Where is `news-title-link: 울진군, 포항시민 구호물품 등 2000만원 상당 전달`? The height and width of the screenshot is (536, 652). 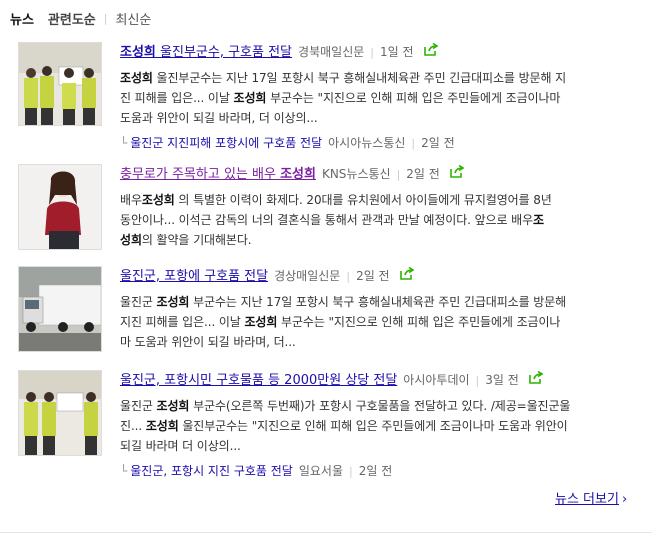
news-title-link: 울진군, 포항시민 구호물품 등 2000만원 상당 전달 is located at coordinates (258, 380).